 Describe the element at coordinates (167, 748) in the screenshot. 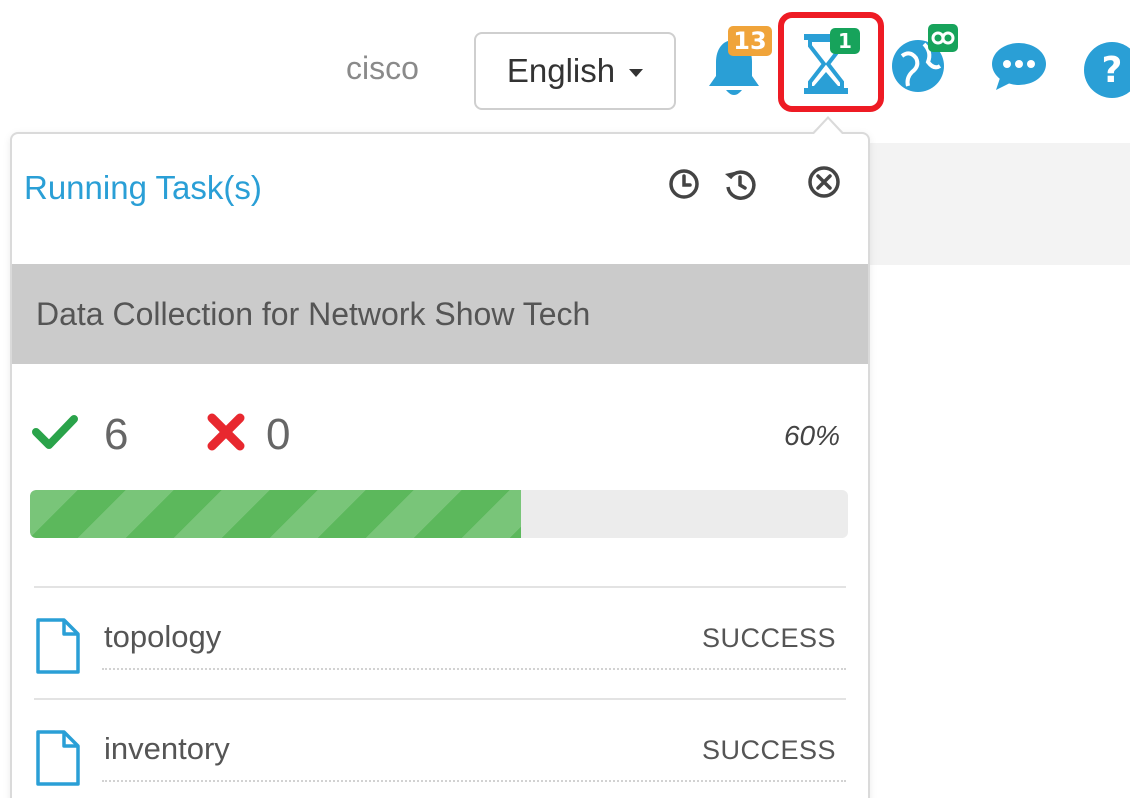

I see `item-name: inventory` at that location.